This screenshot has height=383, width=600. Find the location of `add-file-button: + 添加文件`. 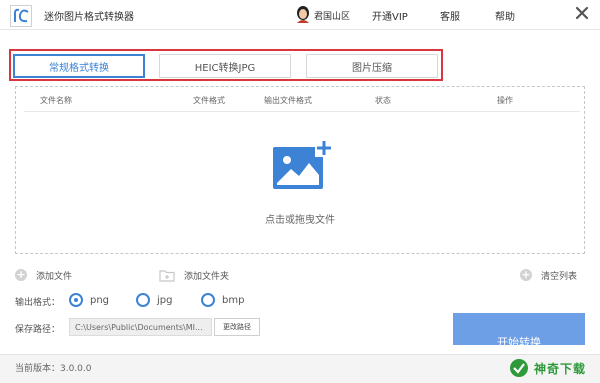

add-file-button: + 添加文件 is located at coordinates (43, 275).